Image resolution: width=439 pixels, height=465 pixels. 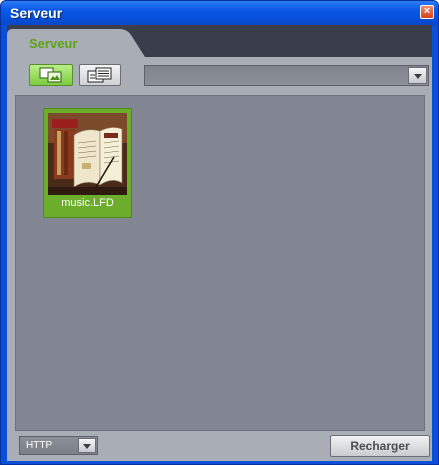 I want to click on bottom-bar: HTTP Recharger, so click(x=219, y=446).